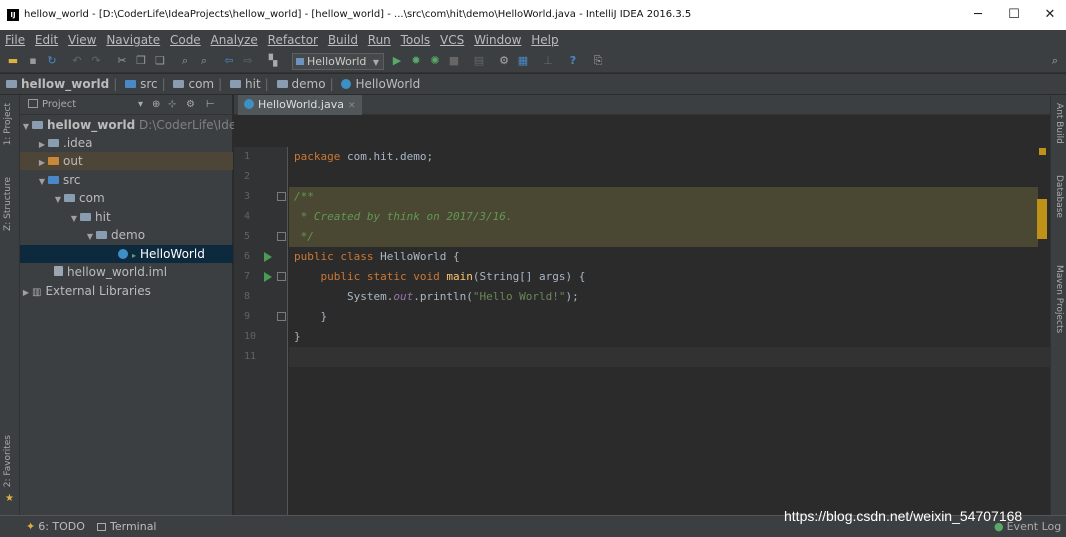 This screenshot has height=537, width=1066. I want to click on menu-vcs: VCS, so click(452, 40).